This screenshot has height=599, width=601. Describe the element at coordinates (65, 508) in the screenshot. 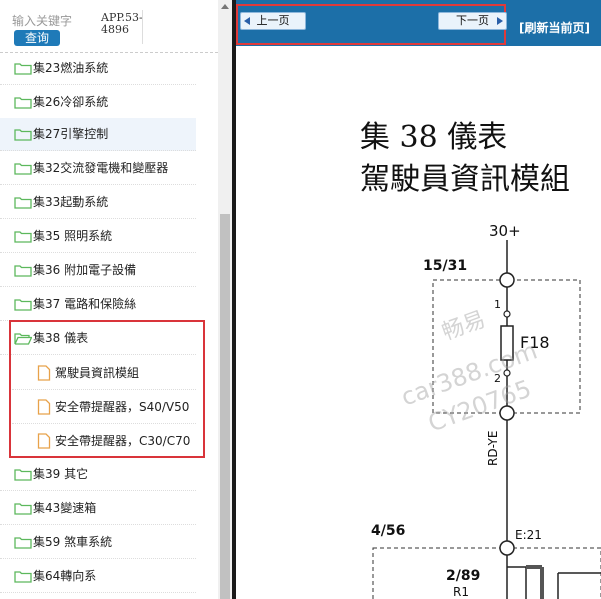

I see `tree-item-label: 集43變速箱` at that location.